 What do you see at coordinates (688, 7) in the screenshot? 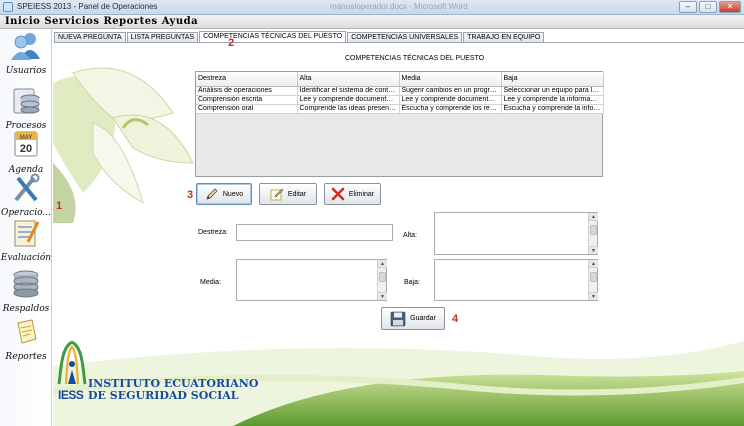
I see `minimize-button: –` at bounding box center [688, 7].